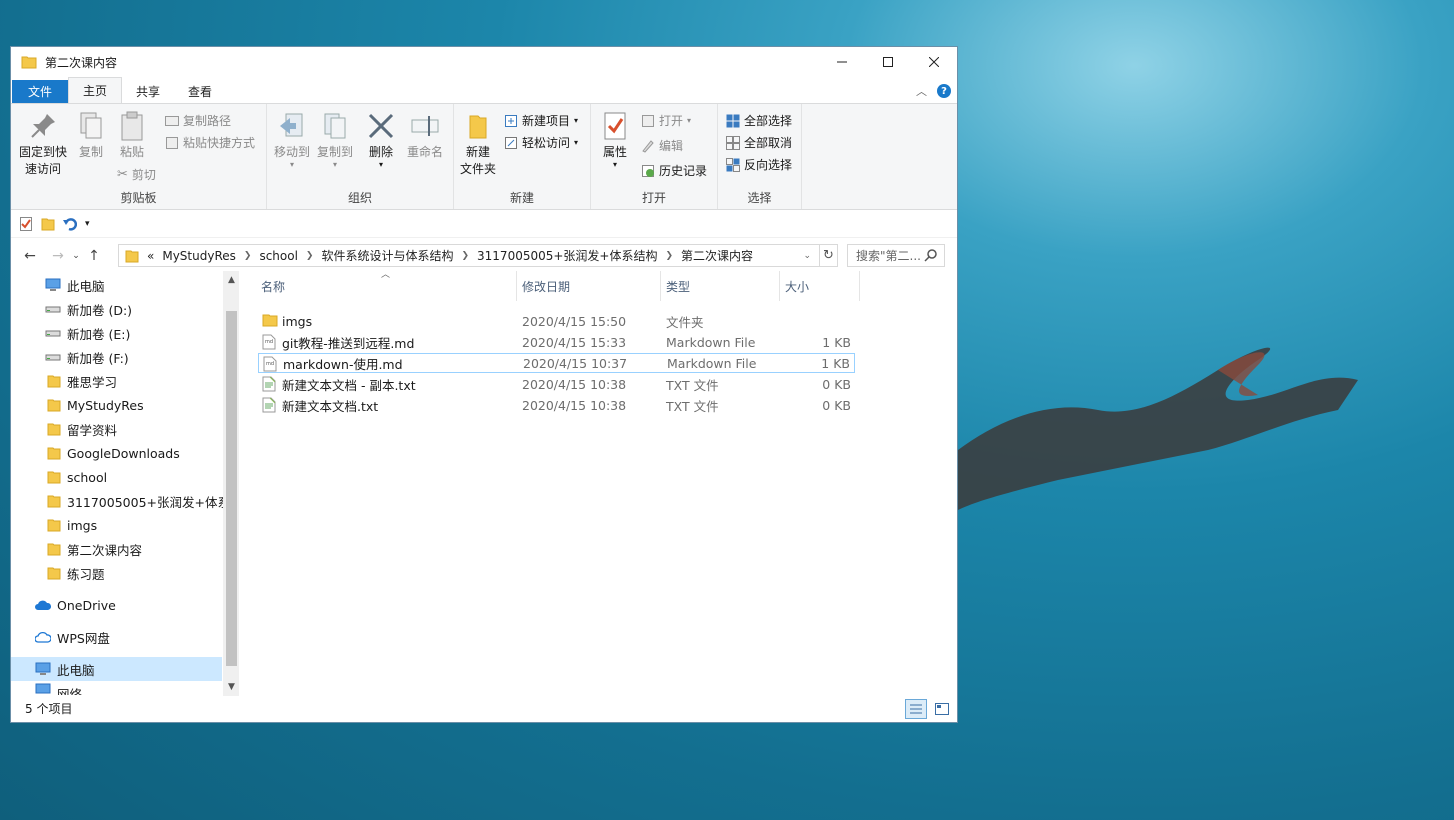 The width and height of the screenshot is (1454, 820). Describe the element at coordinates (26, 223) in the screenshot. I see `properties-check-icon` at that location.